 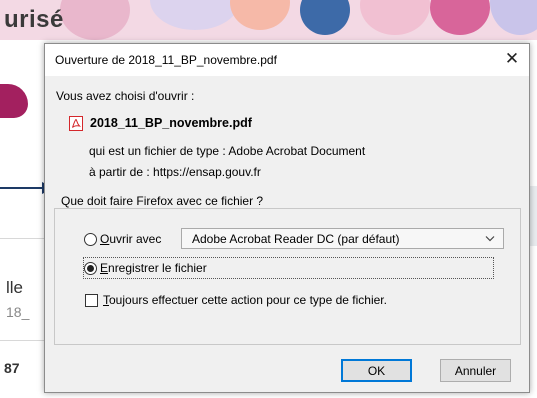 I want to click on cancel-button: Annuler, so click(x=475, y=370).